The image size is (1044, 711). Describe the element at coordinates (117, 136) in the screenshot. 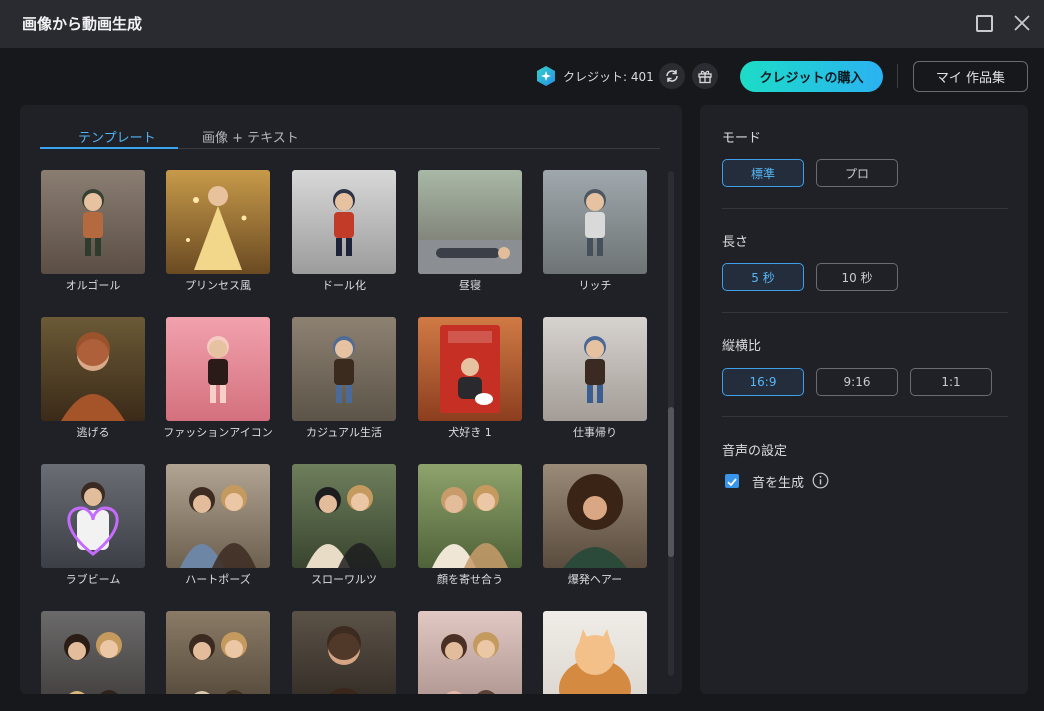

I see `tab-templates: テンプレート` at that location.